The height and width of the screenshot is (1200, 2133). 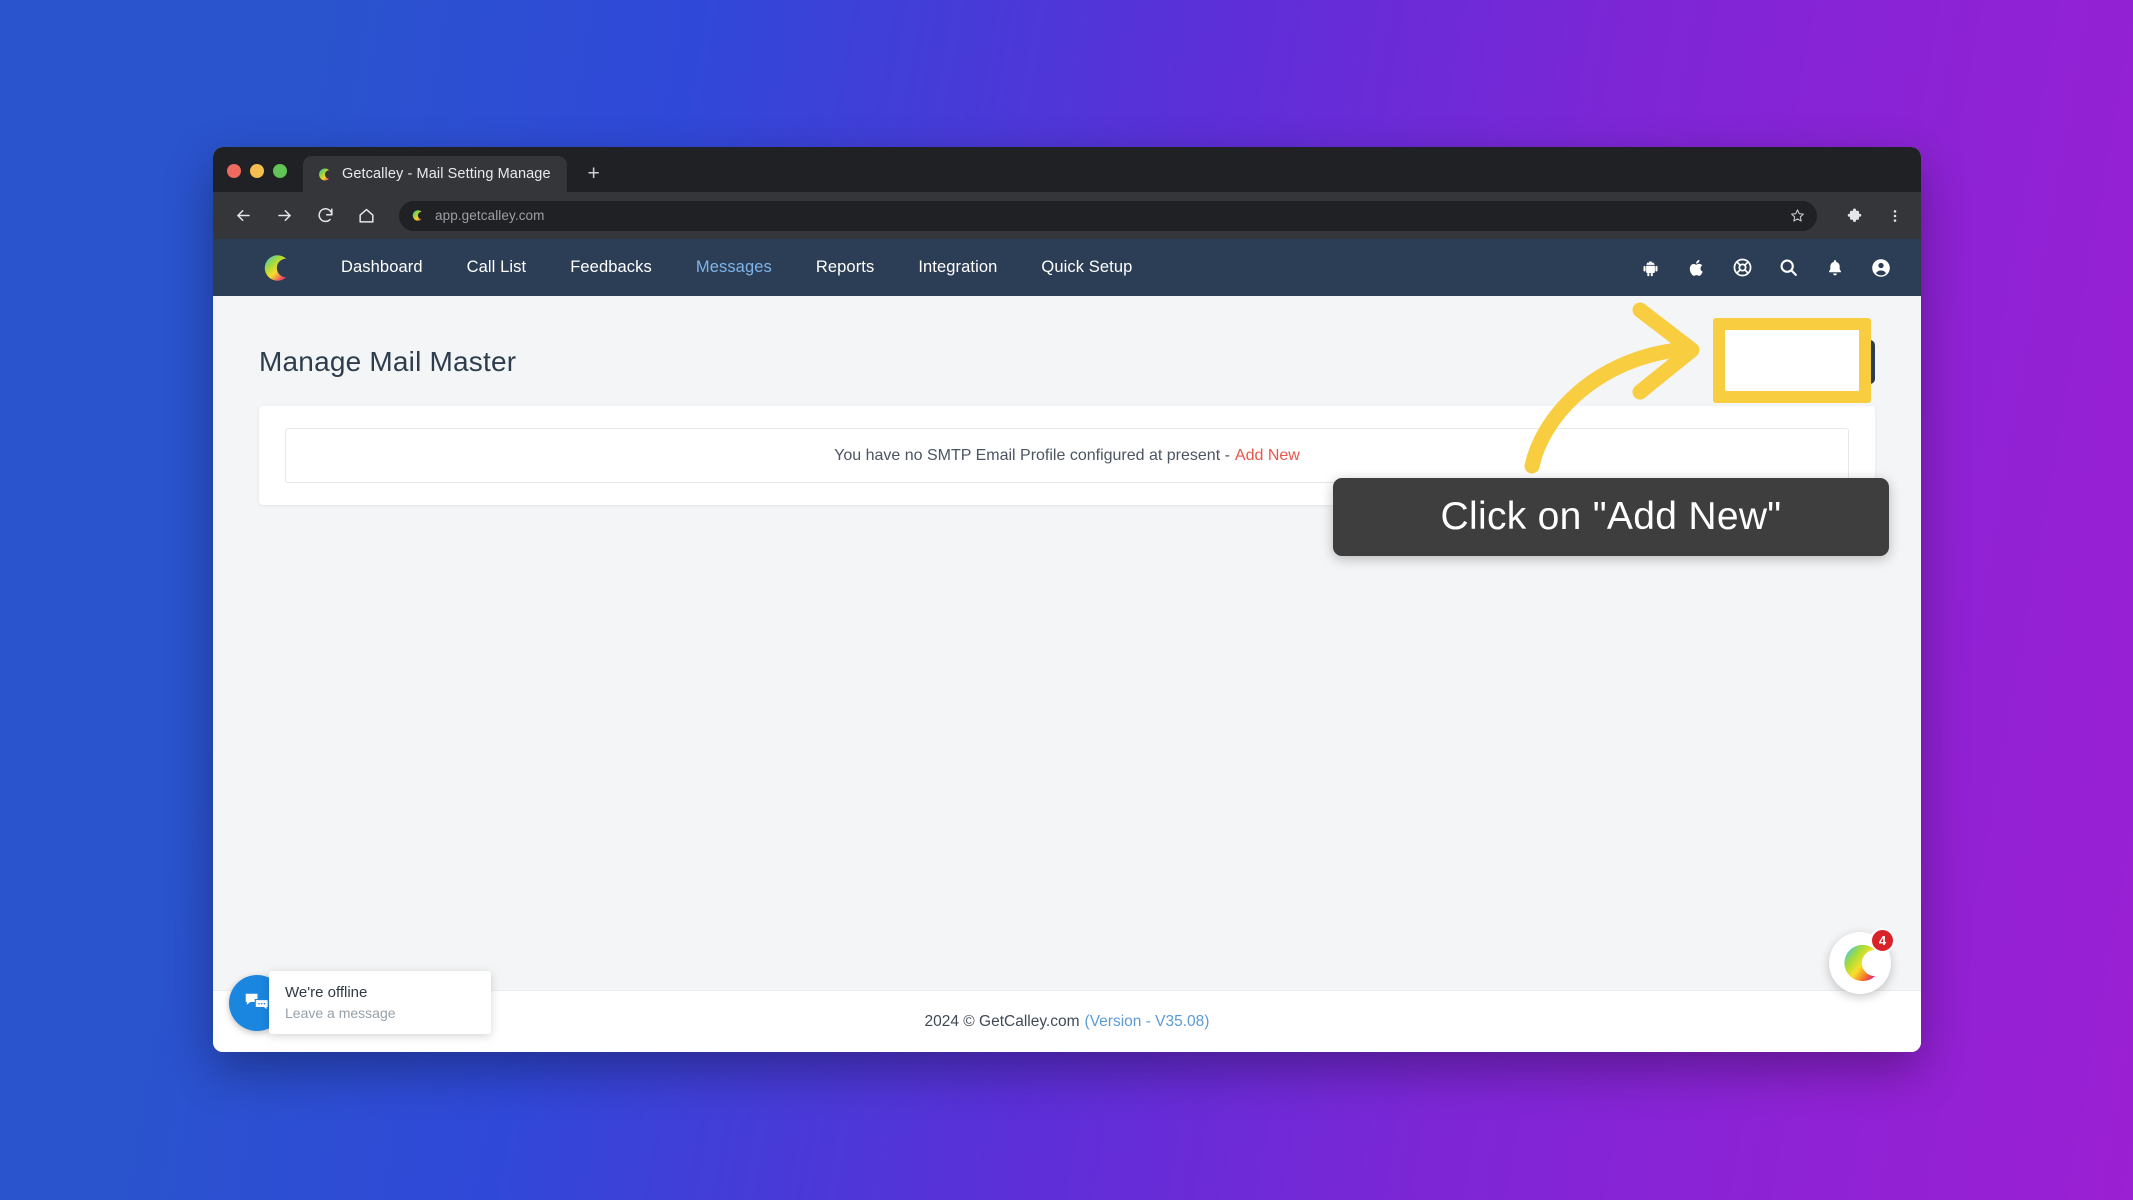 What do you see at coordinates (388, 361) in the screenshot?
I see `page-title: Manage Mail Master` at bounding box center [388, 361].